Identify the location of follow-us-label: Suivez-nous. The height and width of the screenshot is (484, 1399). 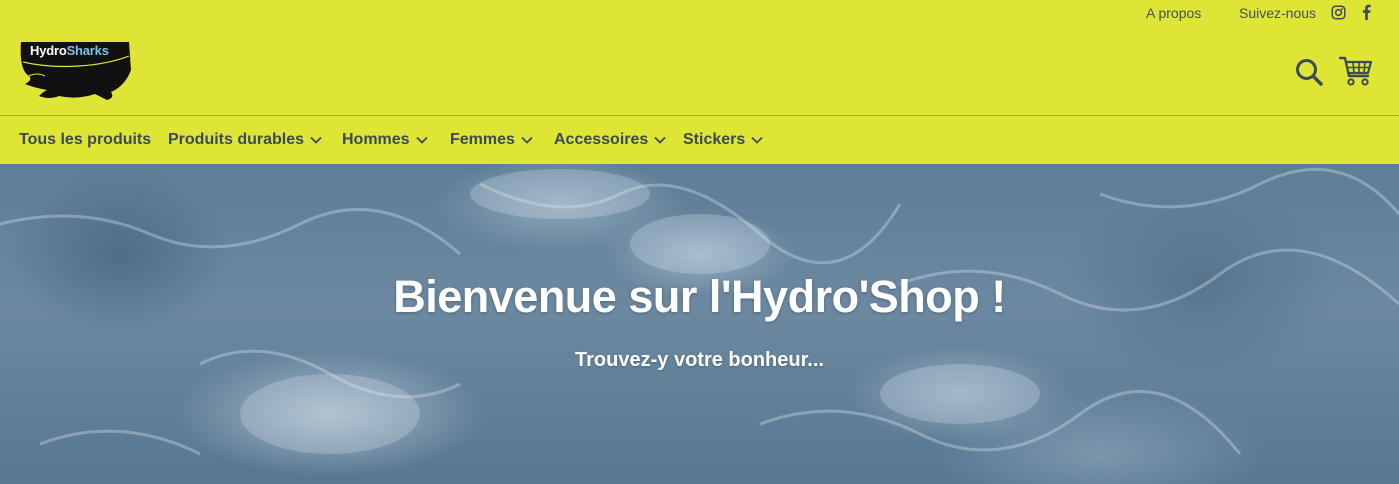
(1278, 13).